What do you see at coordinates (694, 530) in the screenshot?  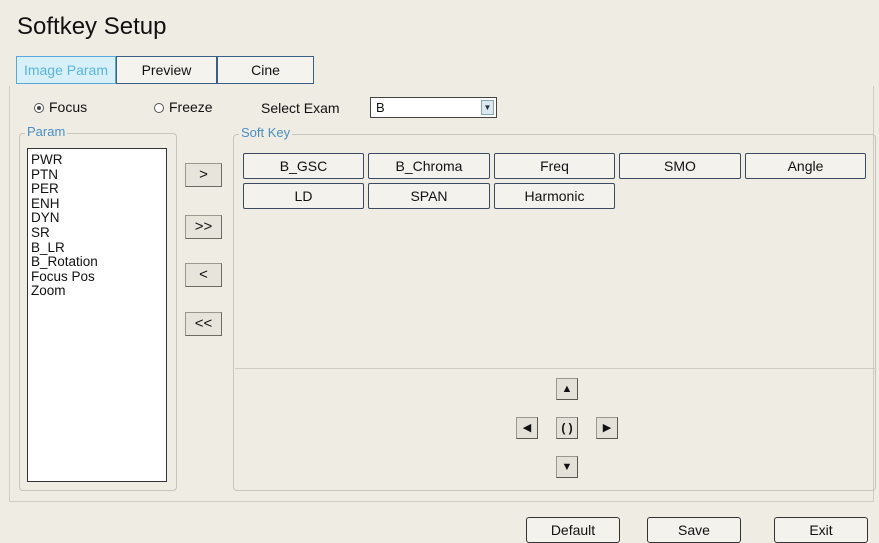 I see `save-button: Save` at bounding box center [694, 530].